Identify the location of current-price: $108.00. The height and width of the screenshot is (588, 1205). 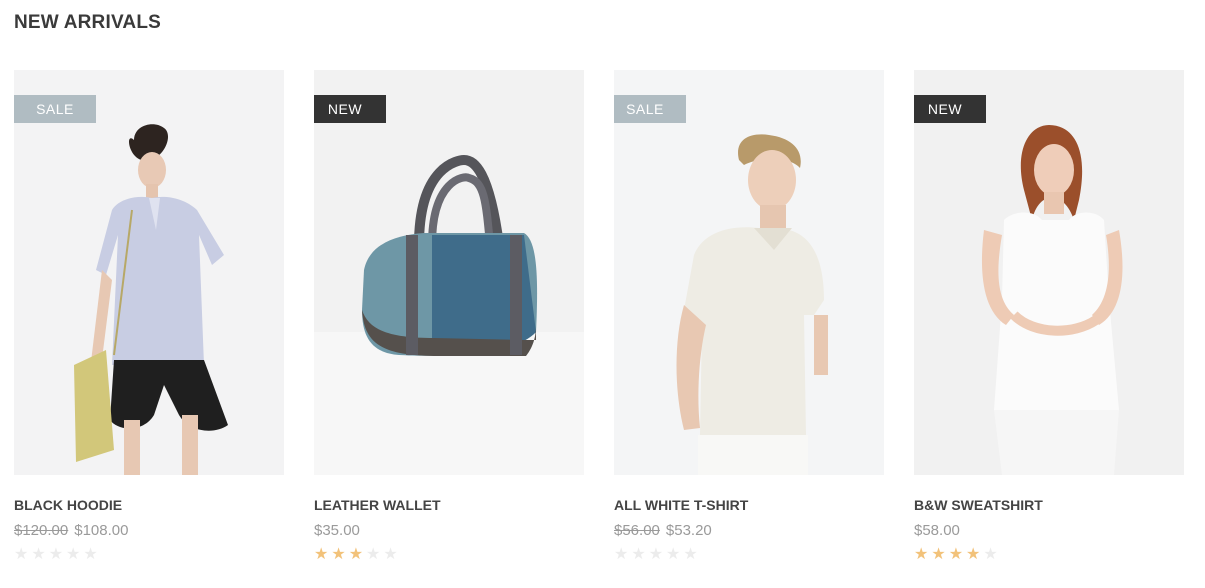
(101, 530).